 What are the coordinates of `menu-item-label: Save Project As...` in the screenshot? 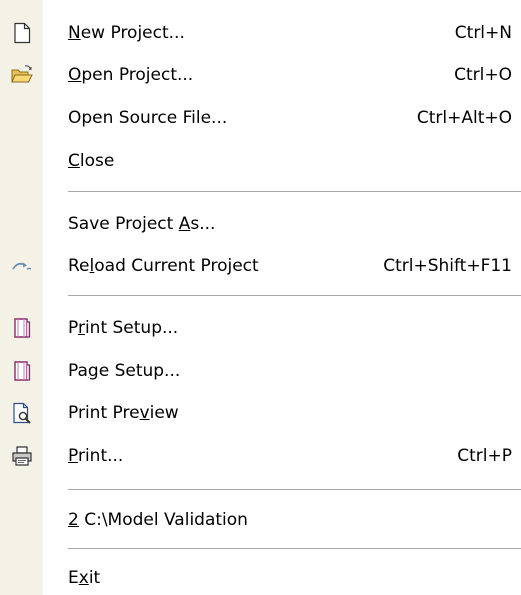 It's located at (142, 224).